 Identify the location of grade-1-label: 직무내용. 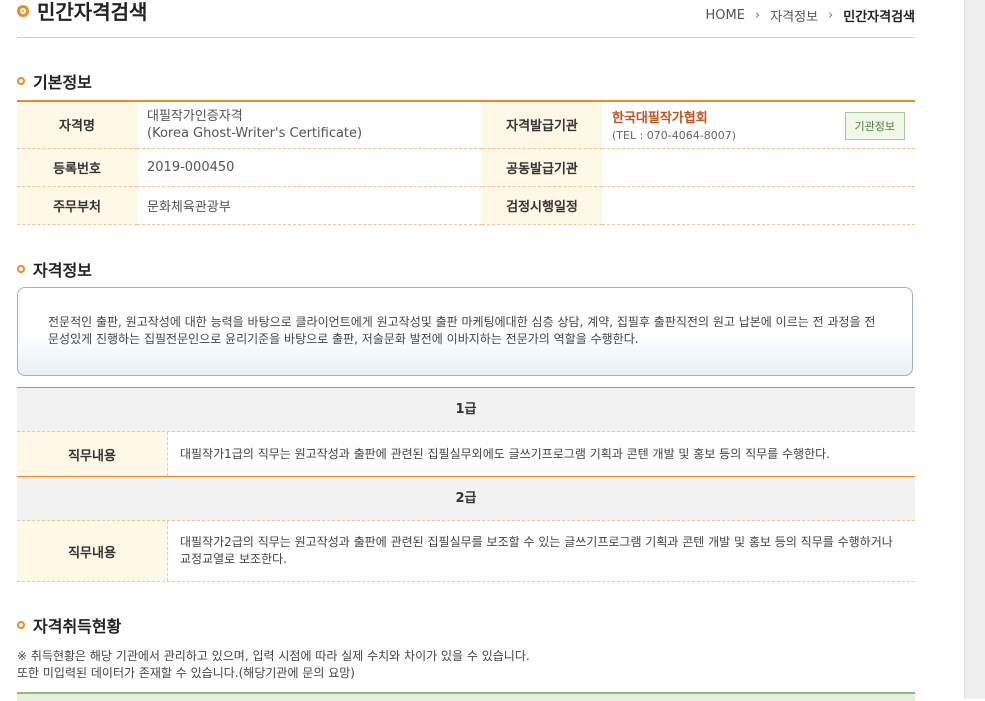
(92, 454).